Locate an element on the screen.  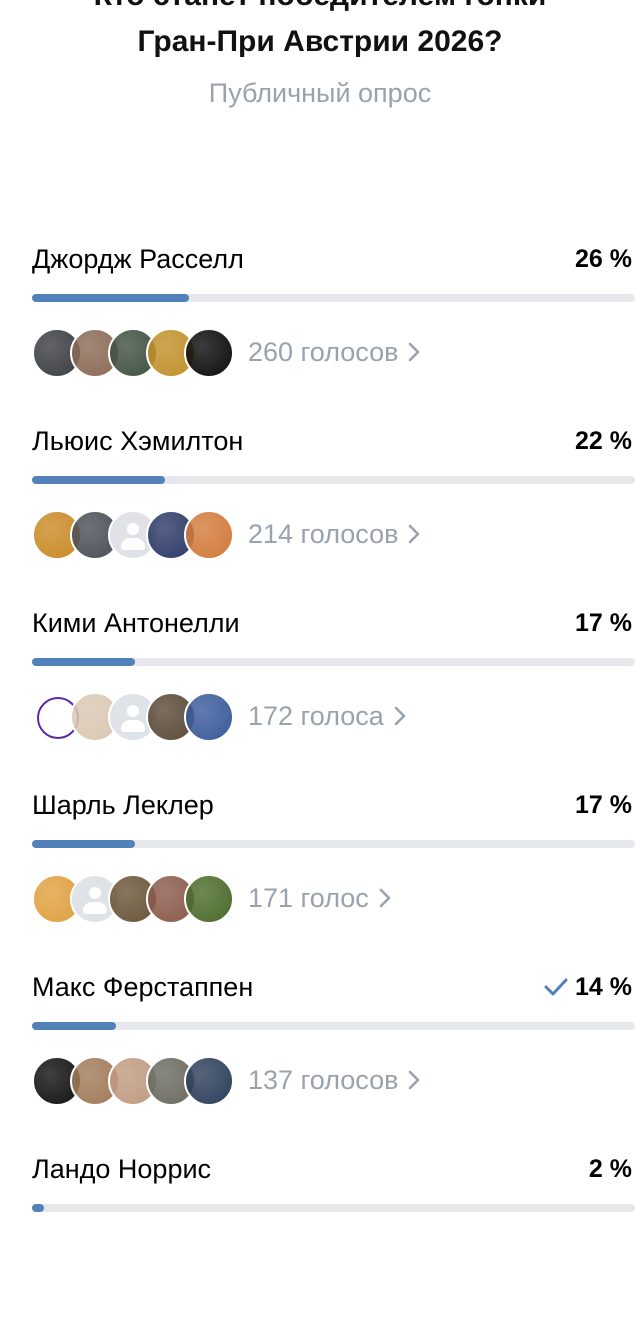
option-percent: 2 % is located at coordinates (610, 1169).